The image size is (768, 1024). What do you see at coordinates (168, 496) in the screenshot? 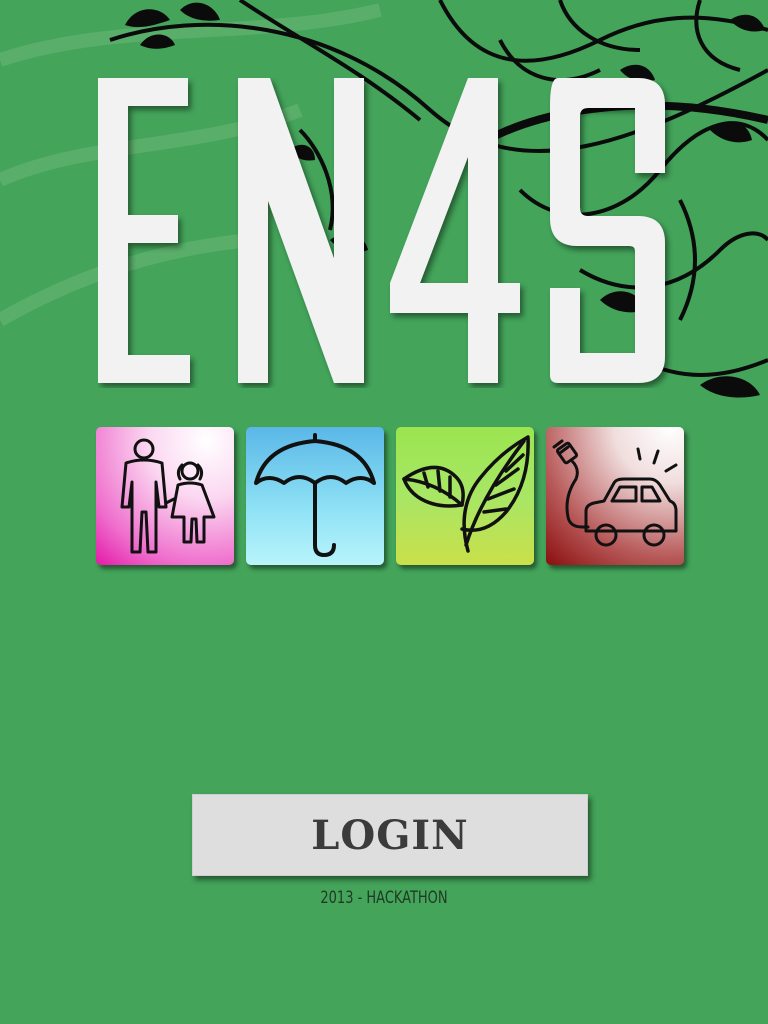
I see `family-icon` at bounding box center [168, 496].